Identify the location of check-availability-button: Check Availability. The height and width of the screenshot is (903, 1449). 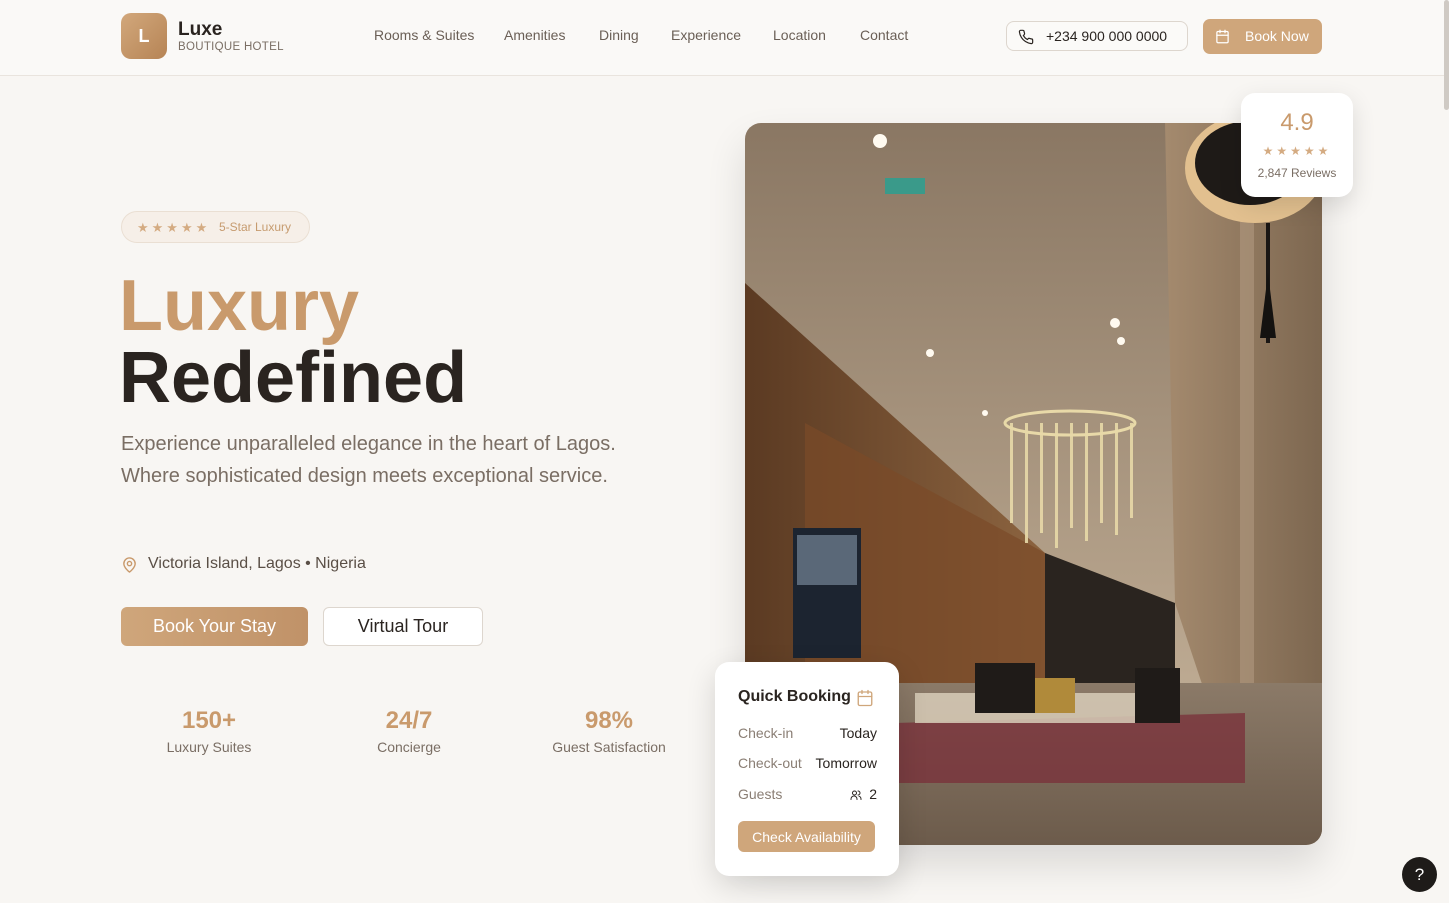
(806, 836).